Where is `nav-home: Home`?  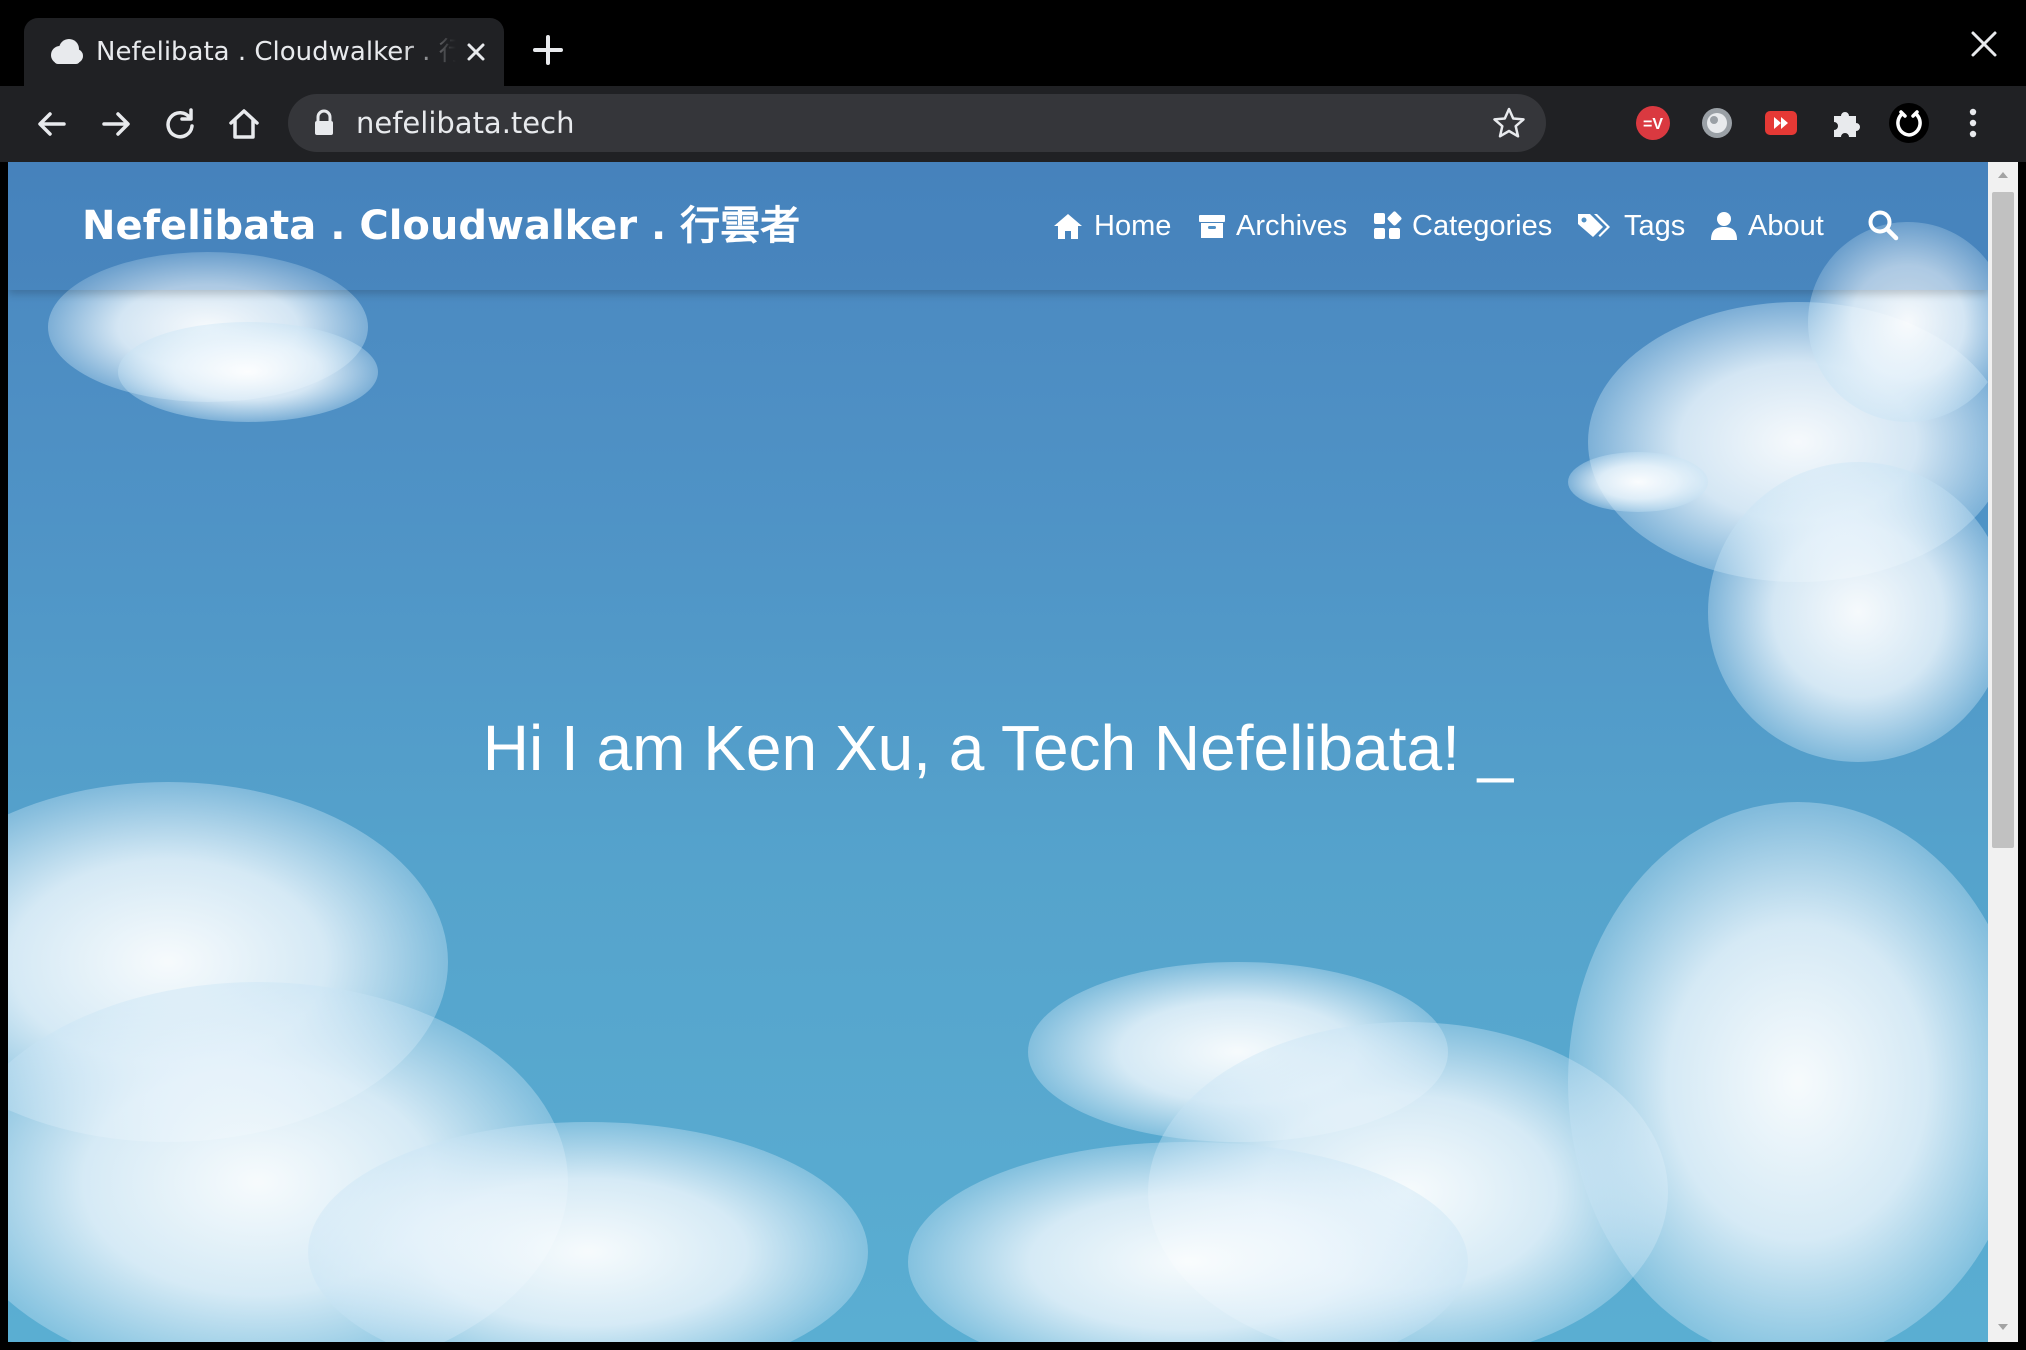 nav-home: Home is located at coordinates (1111, 226).